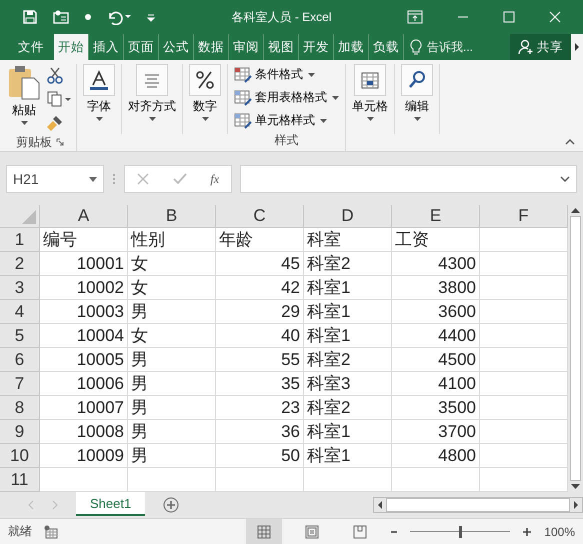 Image resolution: width=583 pixels, height=544 pixels. I want to click on column-header: A, so click(84, 216).